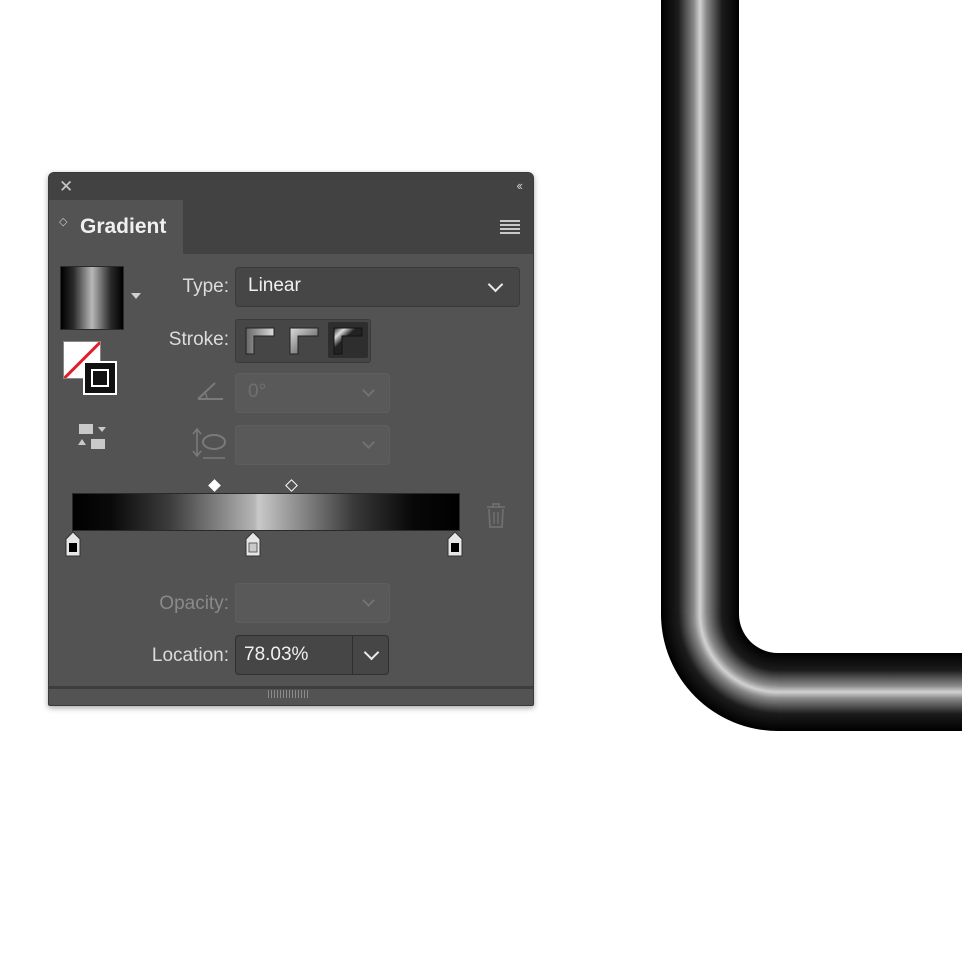 The image size is (962, 974). I want to click on stroke-swatch, so click(100, 378).